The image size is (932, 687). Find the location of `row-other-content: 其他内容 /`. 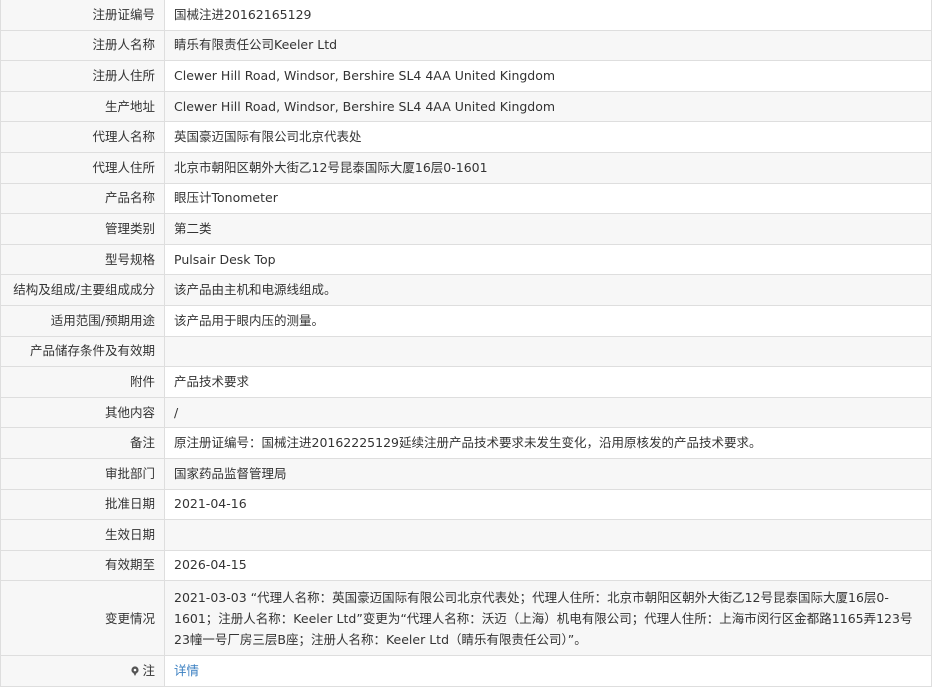

row-other-content: 其他内容 / is located at coordinates (466, 412).